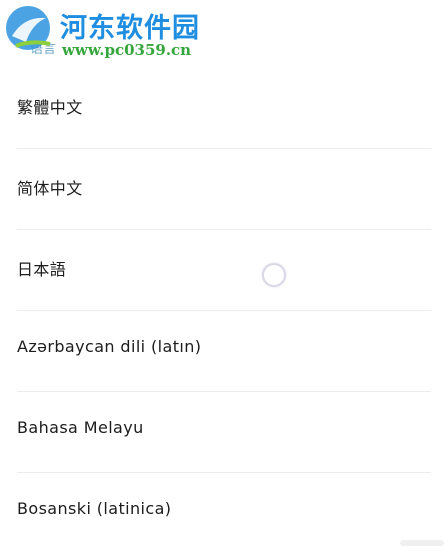 The image size is (448, 554). Describe the element at coordinates (109, 346) in the screenshot. I see `language-label: Azərbaycan dili (latın)` at that location.